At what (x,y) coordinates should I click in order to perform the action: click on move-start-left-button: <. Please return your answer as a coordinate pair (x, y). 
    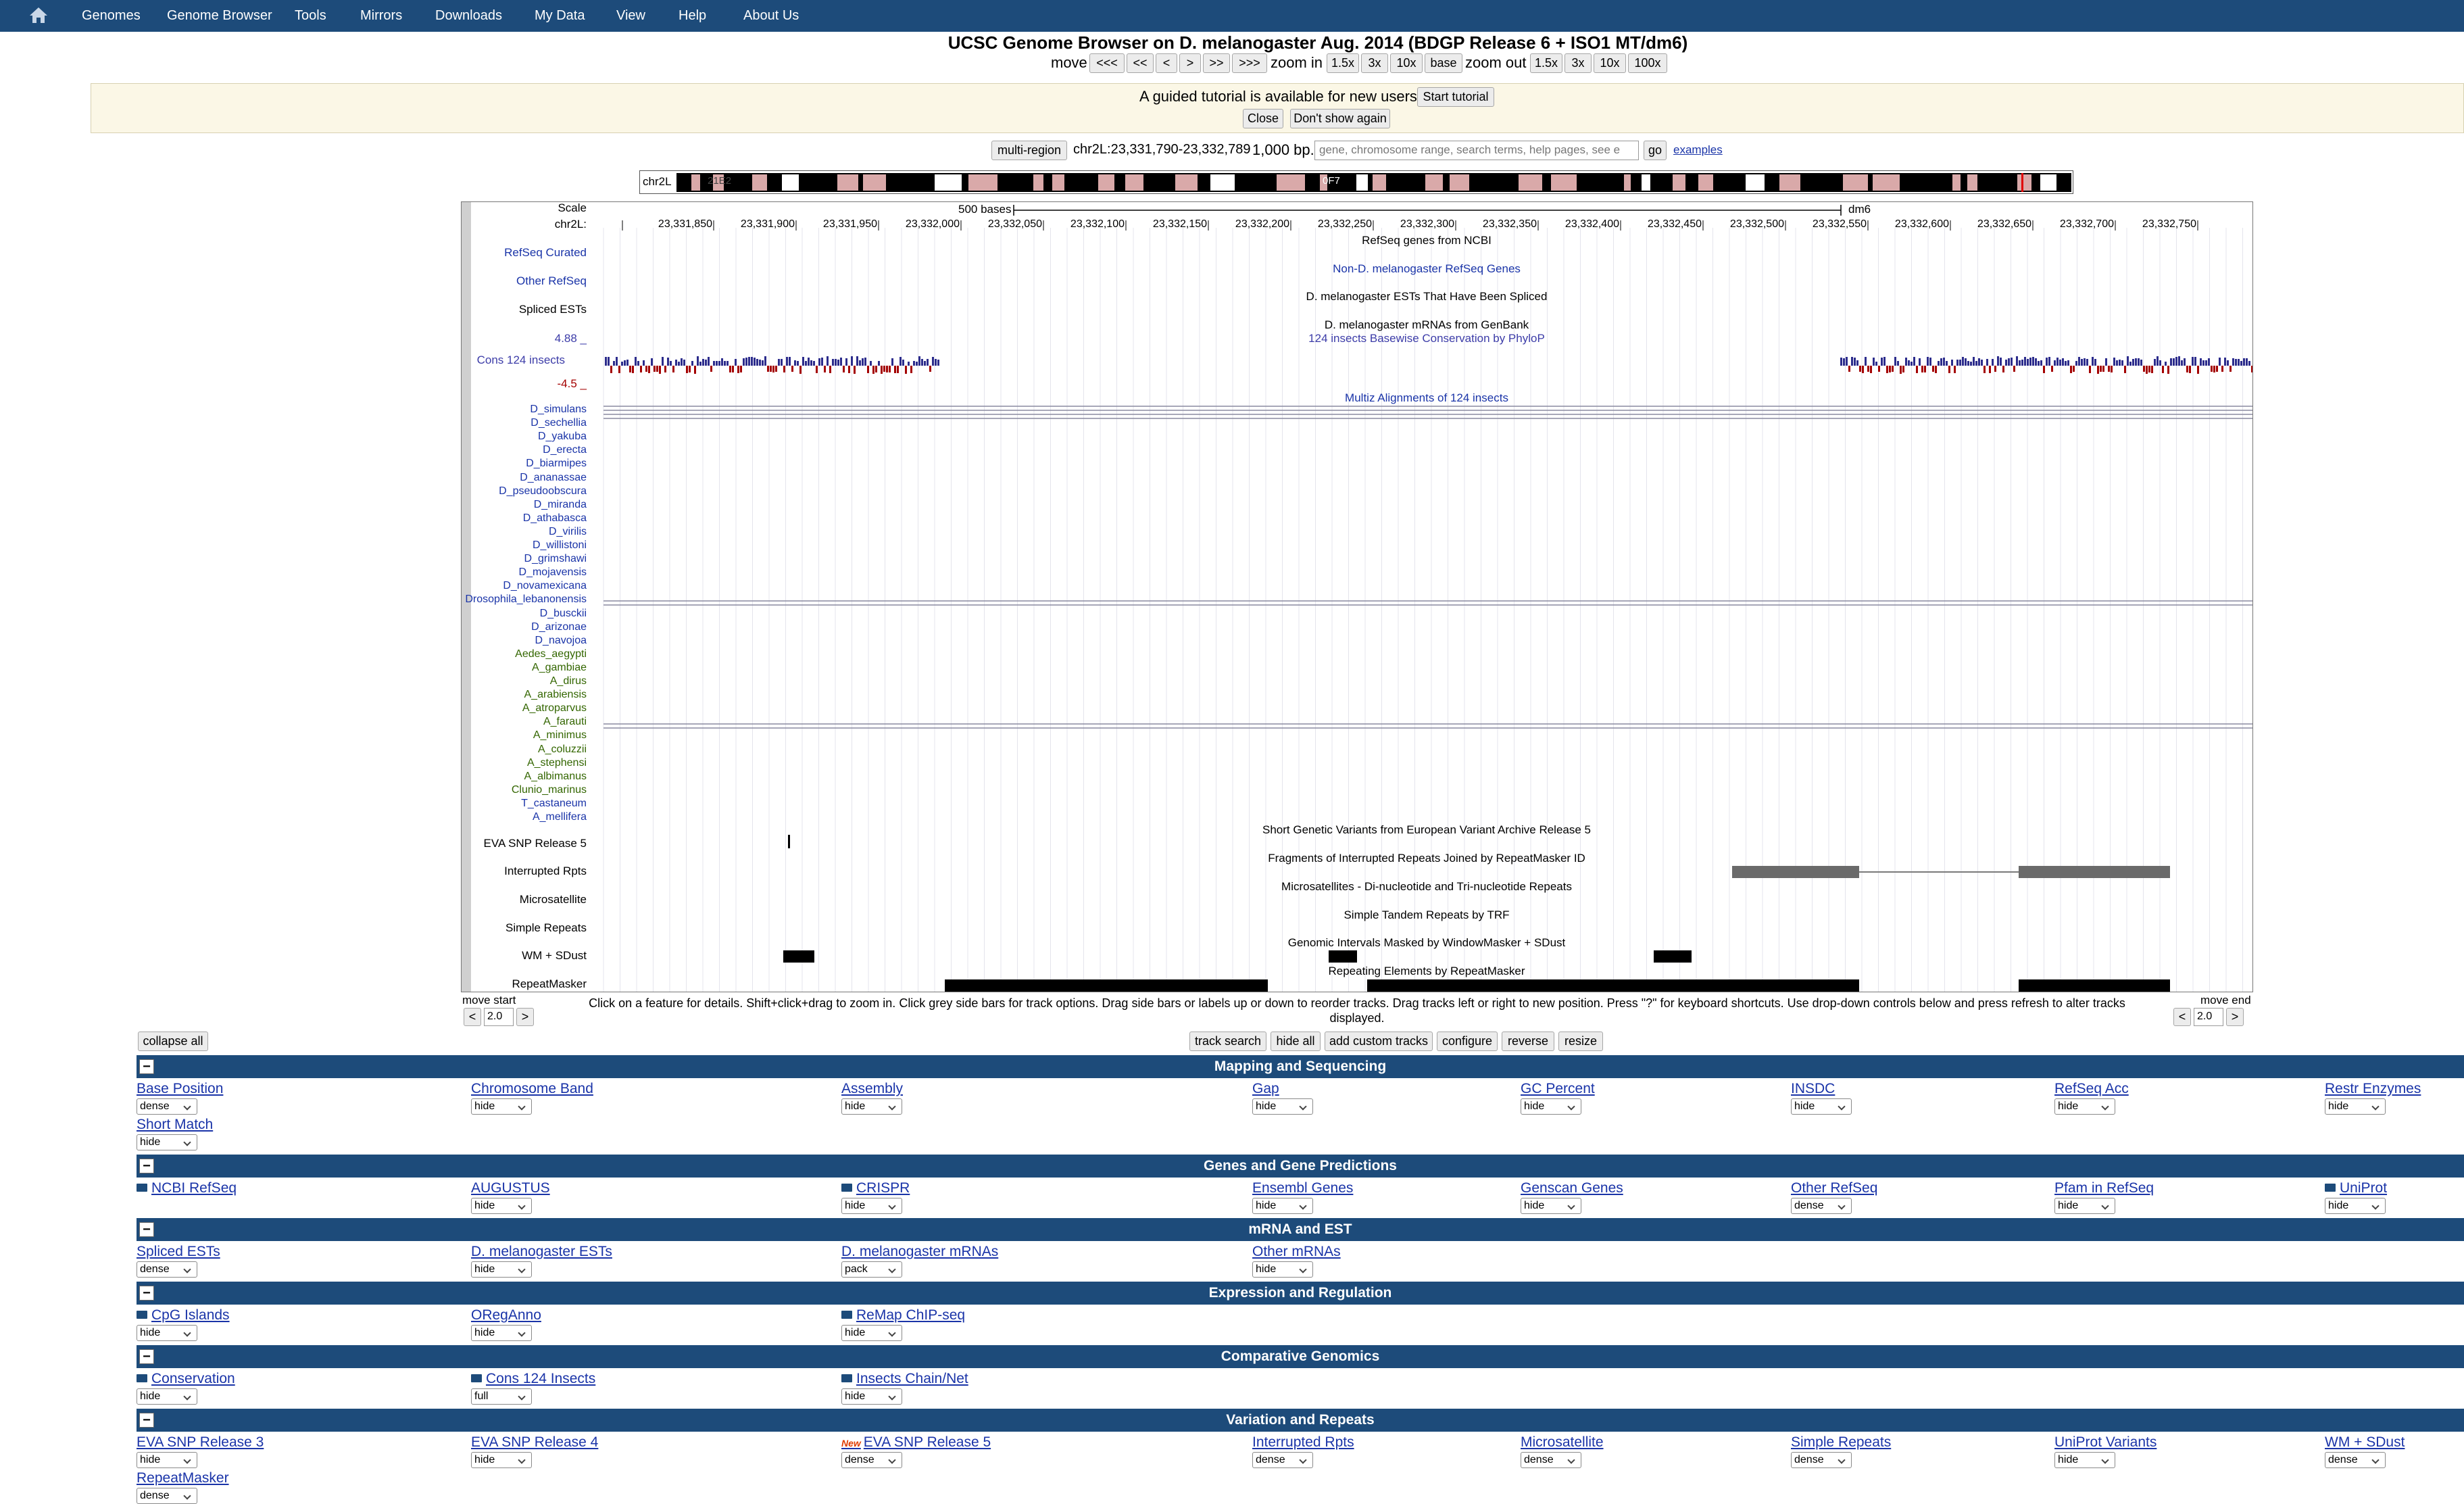
    Looking at the image, I should click on (472, 1017).